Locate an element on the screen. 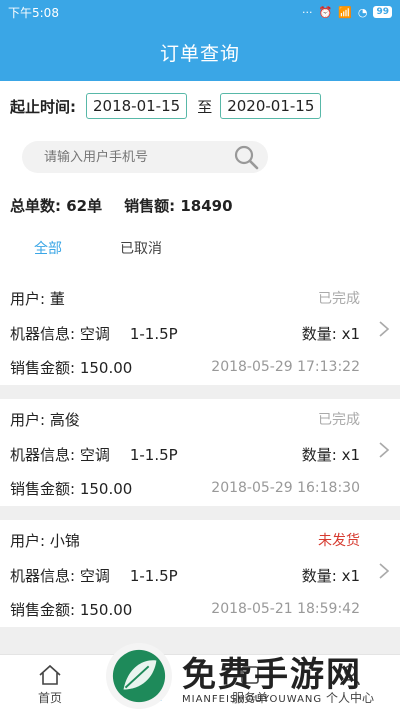 This screenshot has height=713, width=400. page-title: 订单查询 is located at coordinates (200, 52).